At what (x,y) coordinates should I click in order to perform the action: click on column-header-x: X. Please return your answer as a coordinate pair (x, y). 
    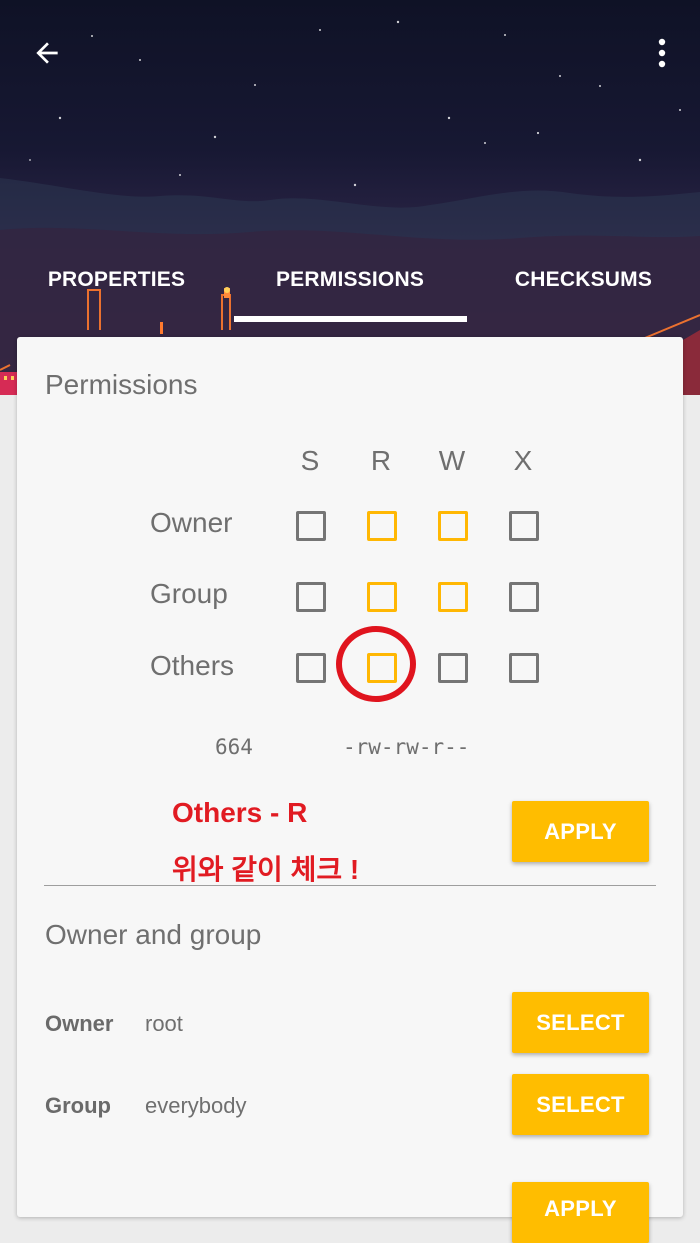
    Looking at the image, I should click on (523, 460).